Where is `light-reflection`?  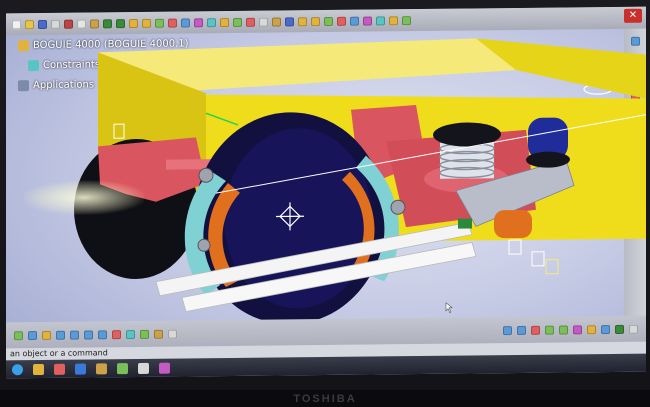 light-reflection is located at coordinates (84, 197).